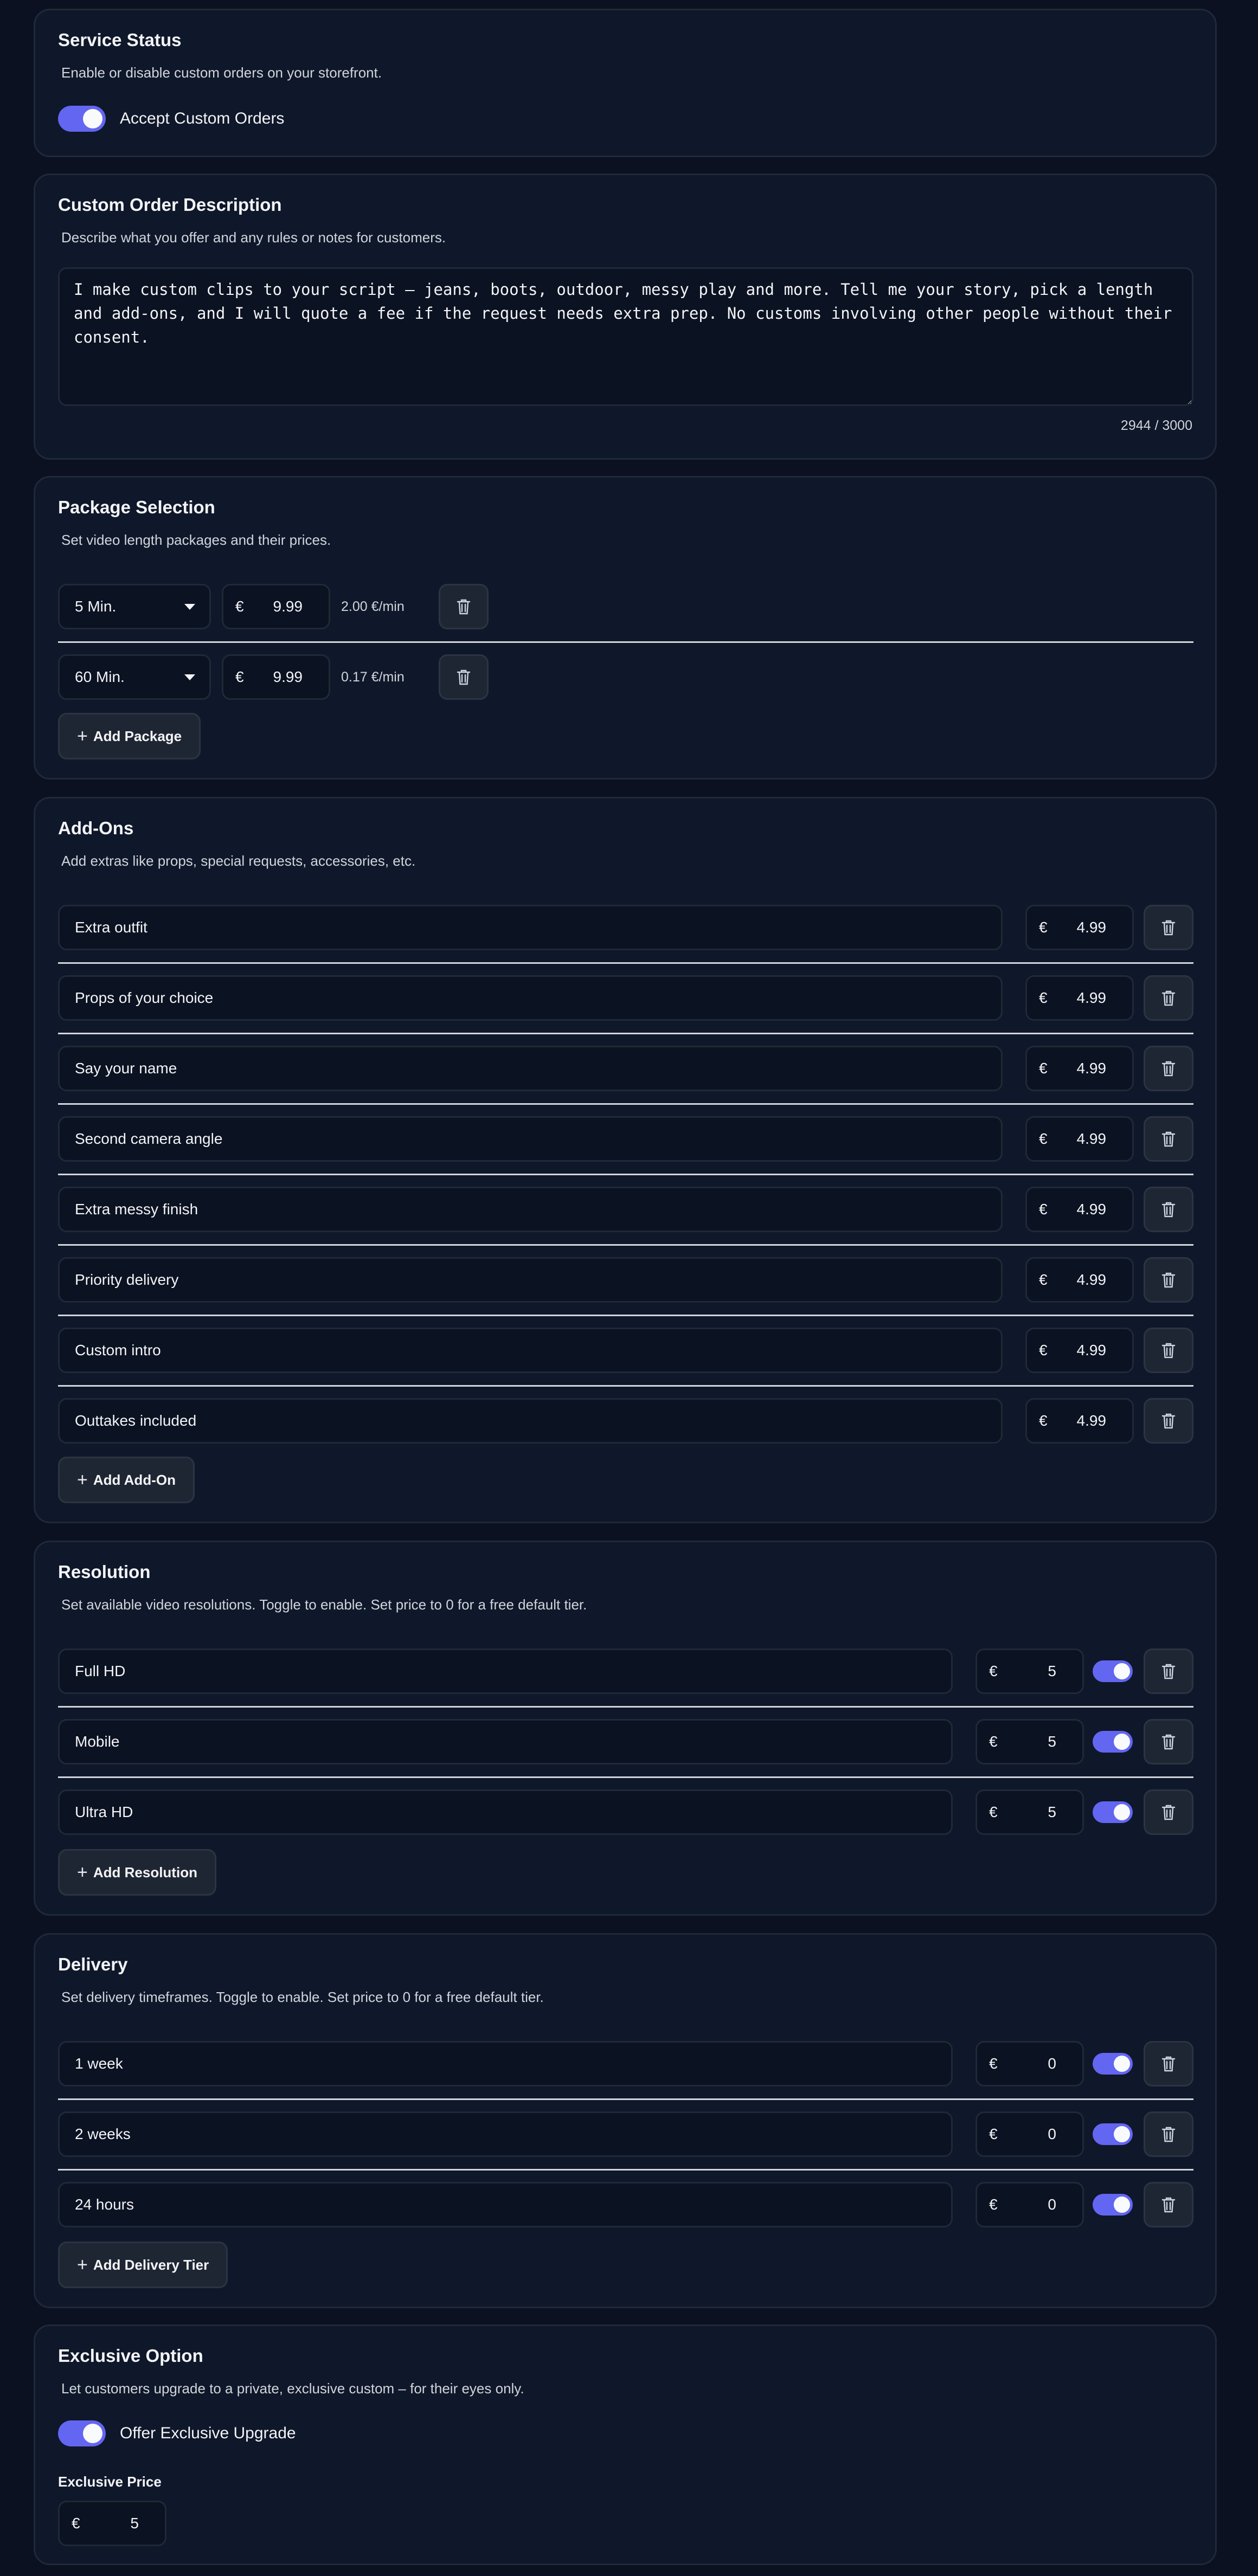 This screenshot has width=1258, height=2576. Describe the element at coordinates (1052, 1741) in the screenshot. I see `resolution-price-value: 5` at that location.